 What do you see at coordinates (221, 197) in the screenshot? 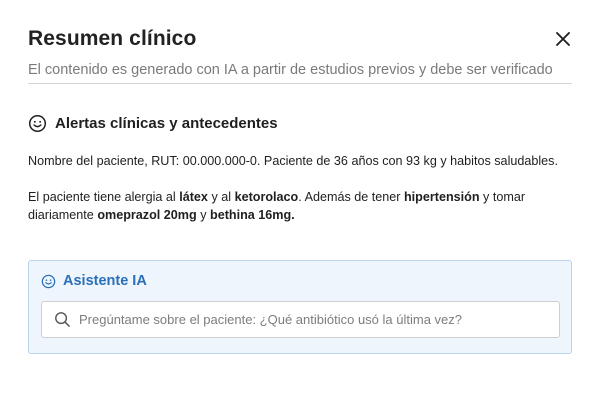
I see `allergy-text-2: y al` at bounding box center [221, 197].